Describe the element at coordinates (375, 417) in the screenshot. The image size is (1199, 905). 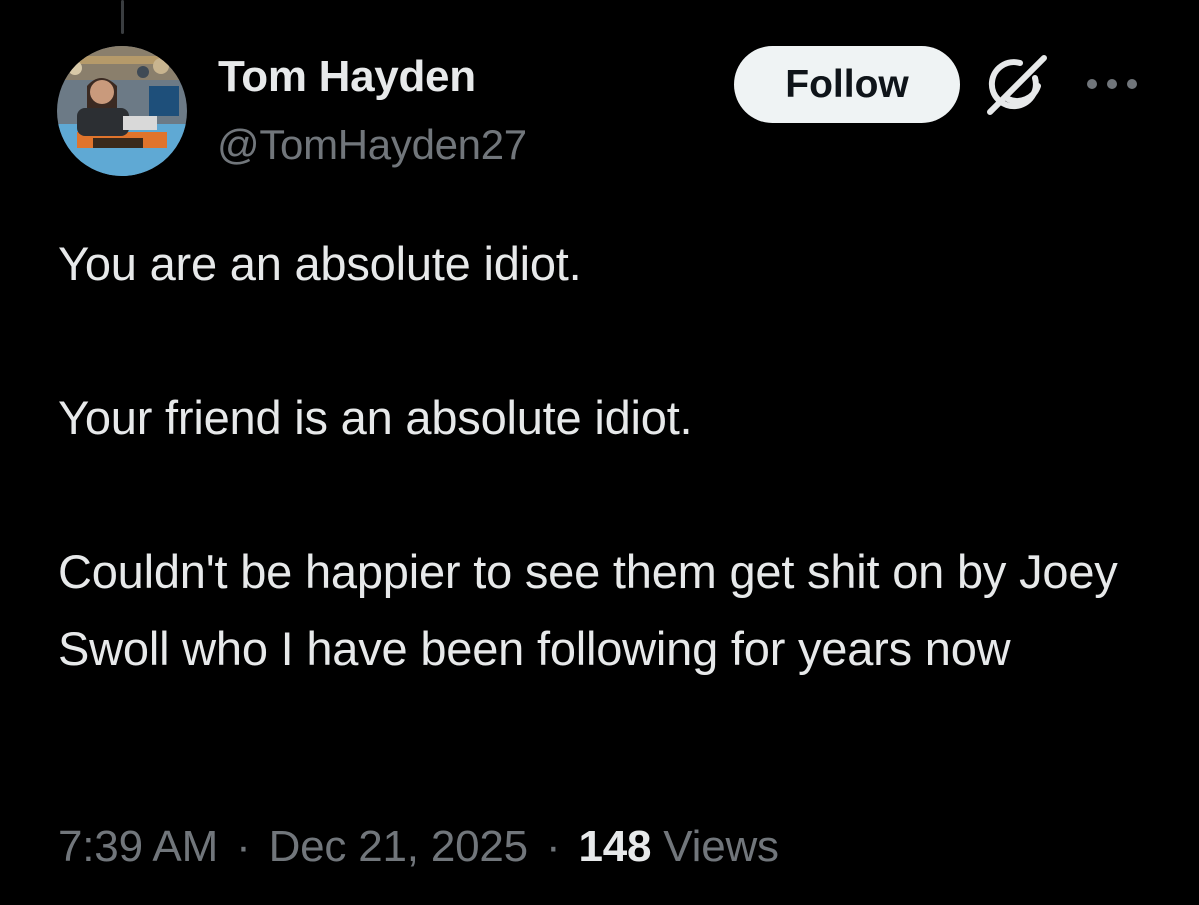
I see `tweet-paragraph: Your friend is an absolute idiot.` at that location.